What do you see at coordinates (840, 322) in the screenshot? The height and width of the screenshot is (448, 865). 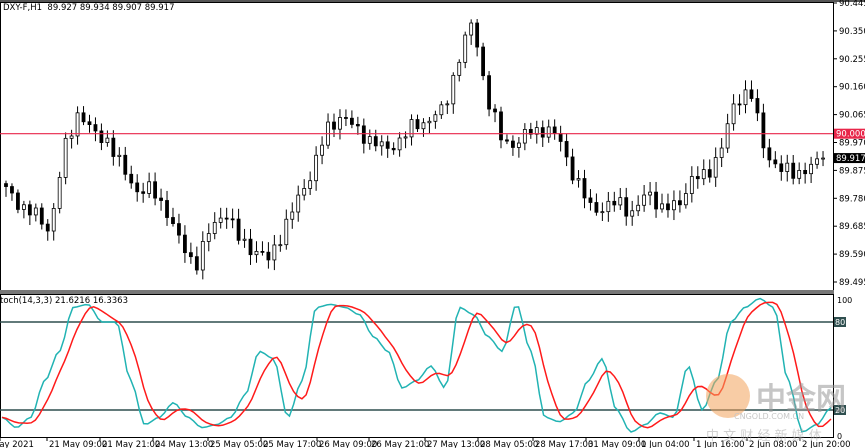 I see `stoch-tick-label: 80` at bounding box center [840, 322].